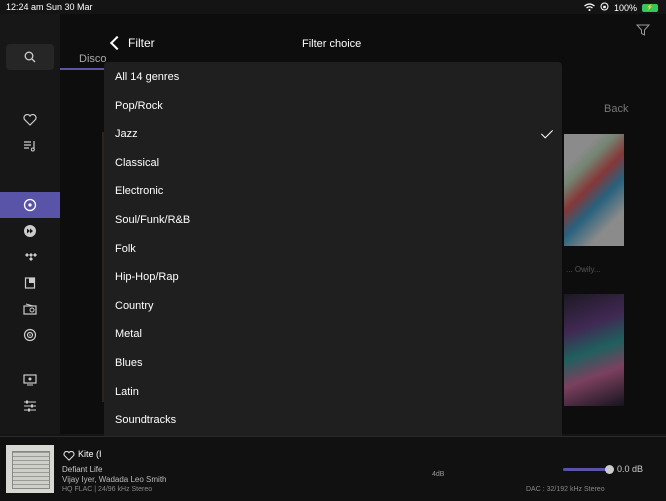 The image size is (666, 501). I want to click on page-title: Filter choice, so click(332, 44).